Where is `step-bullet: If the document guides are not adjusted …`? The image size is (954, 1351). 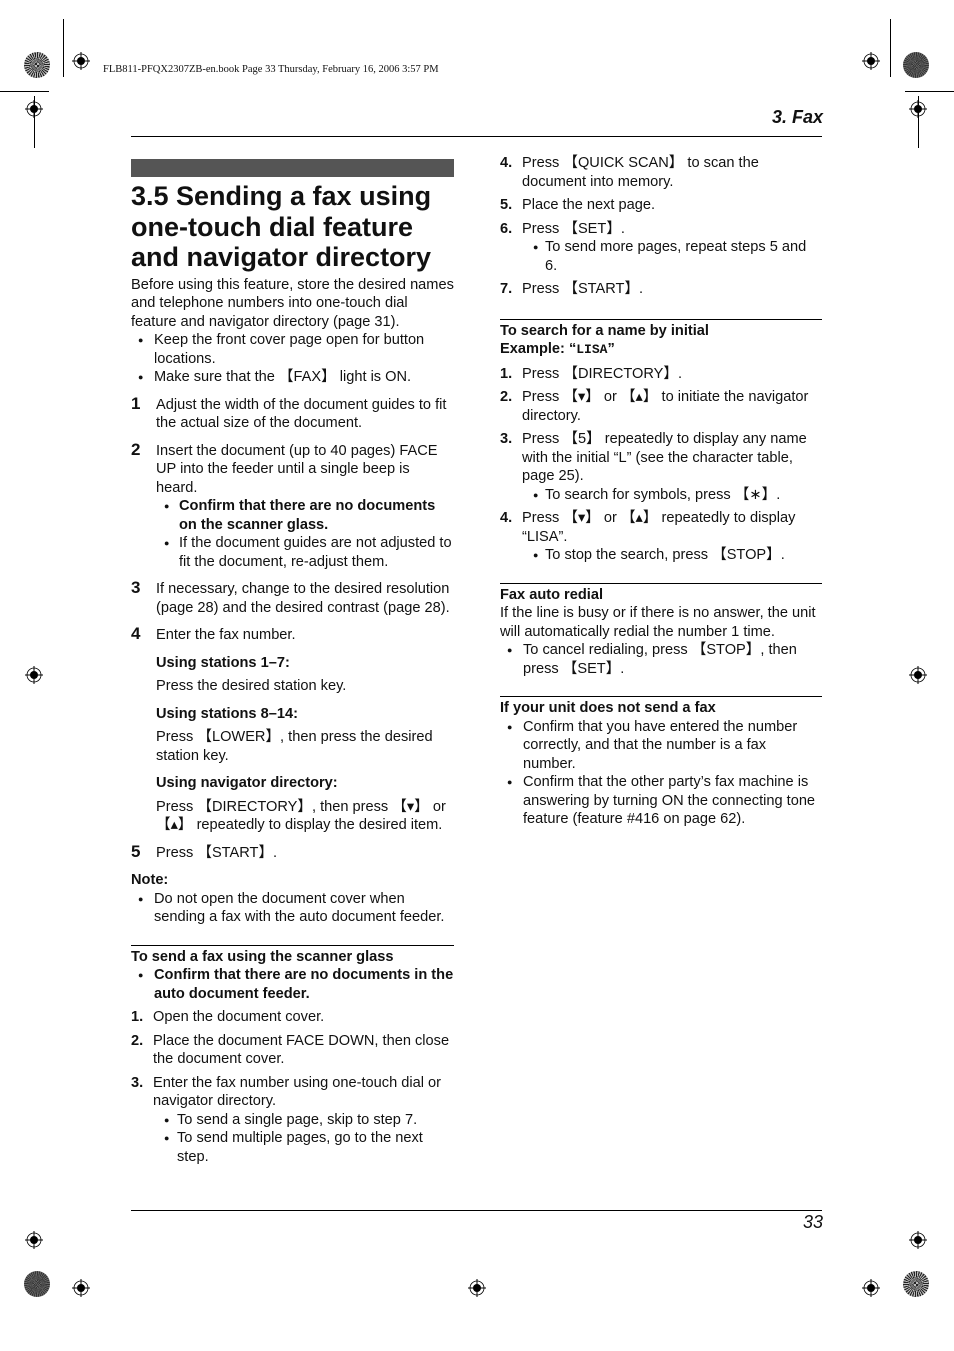 step-bullet: If the document guides are not adjusted … is located at coordinates (292, 552).